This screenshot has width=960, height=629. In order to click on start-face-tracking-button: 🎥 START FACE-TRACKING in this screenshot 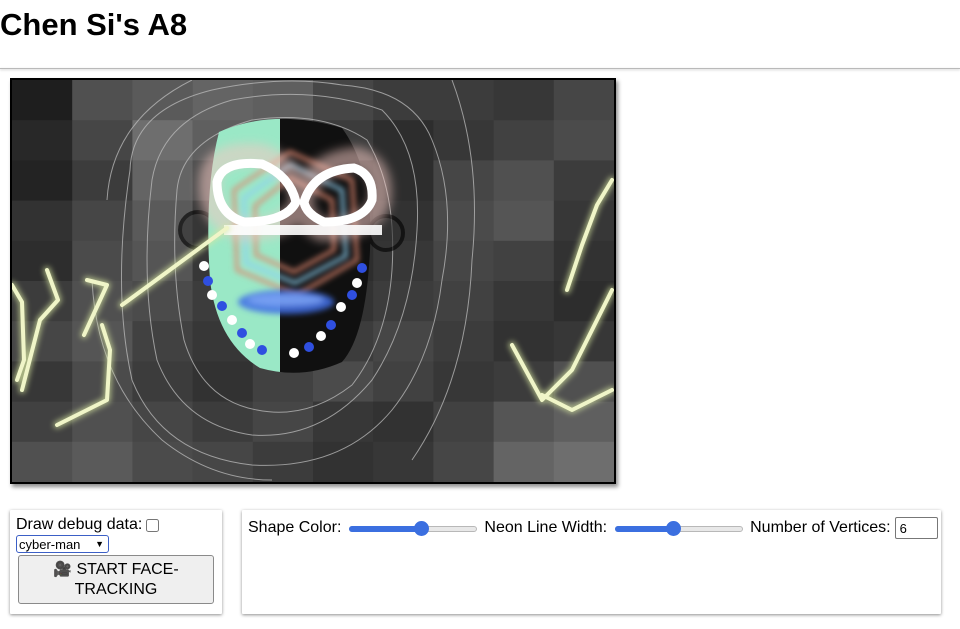, I will do `click(116, 579)`.